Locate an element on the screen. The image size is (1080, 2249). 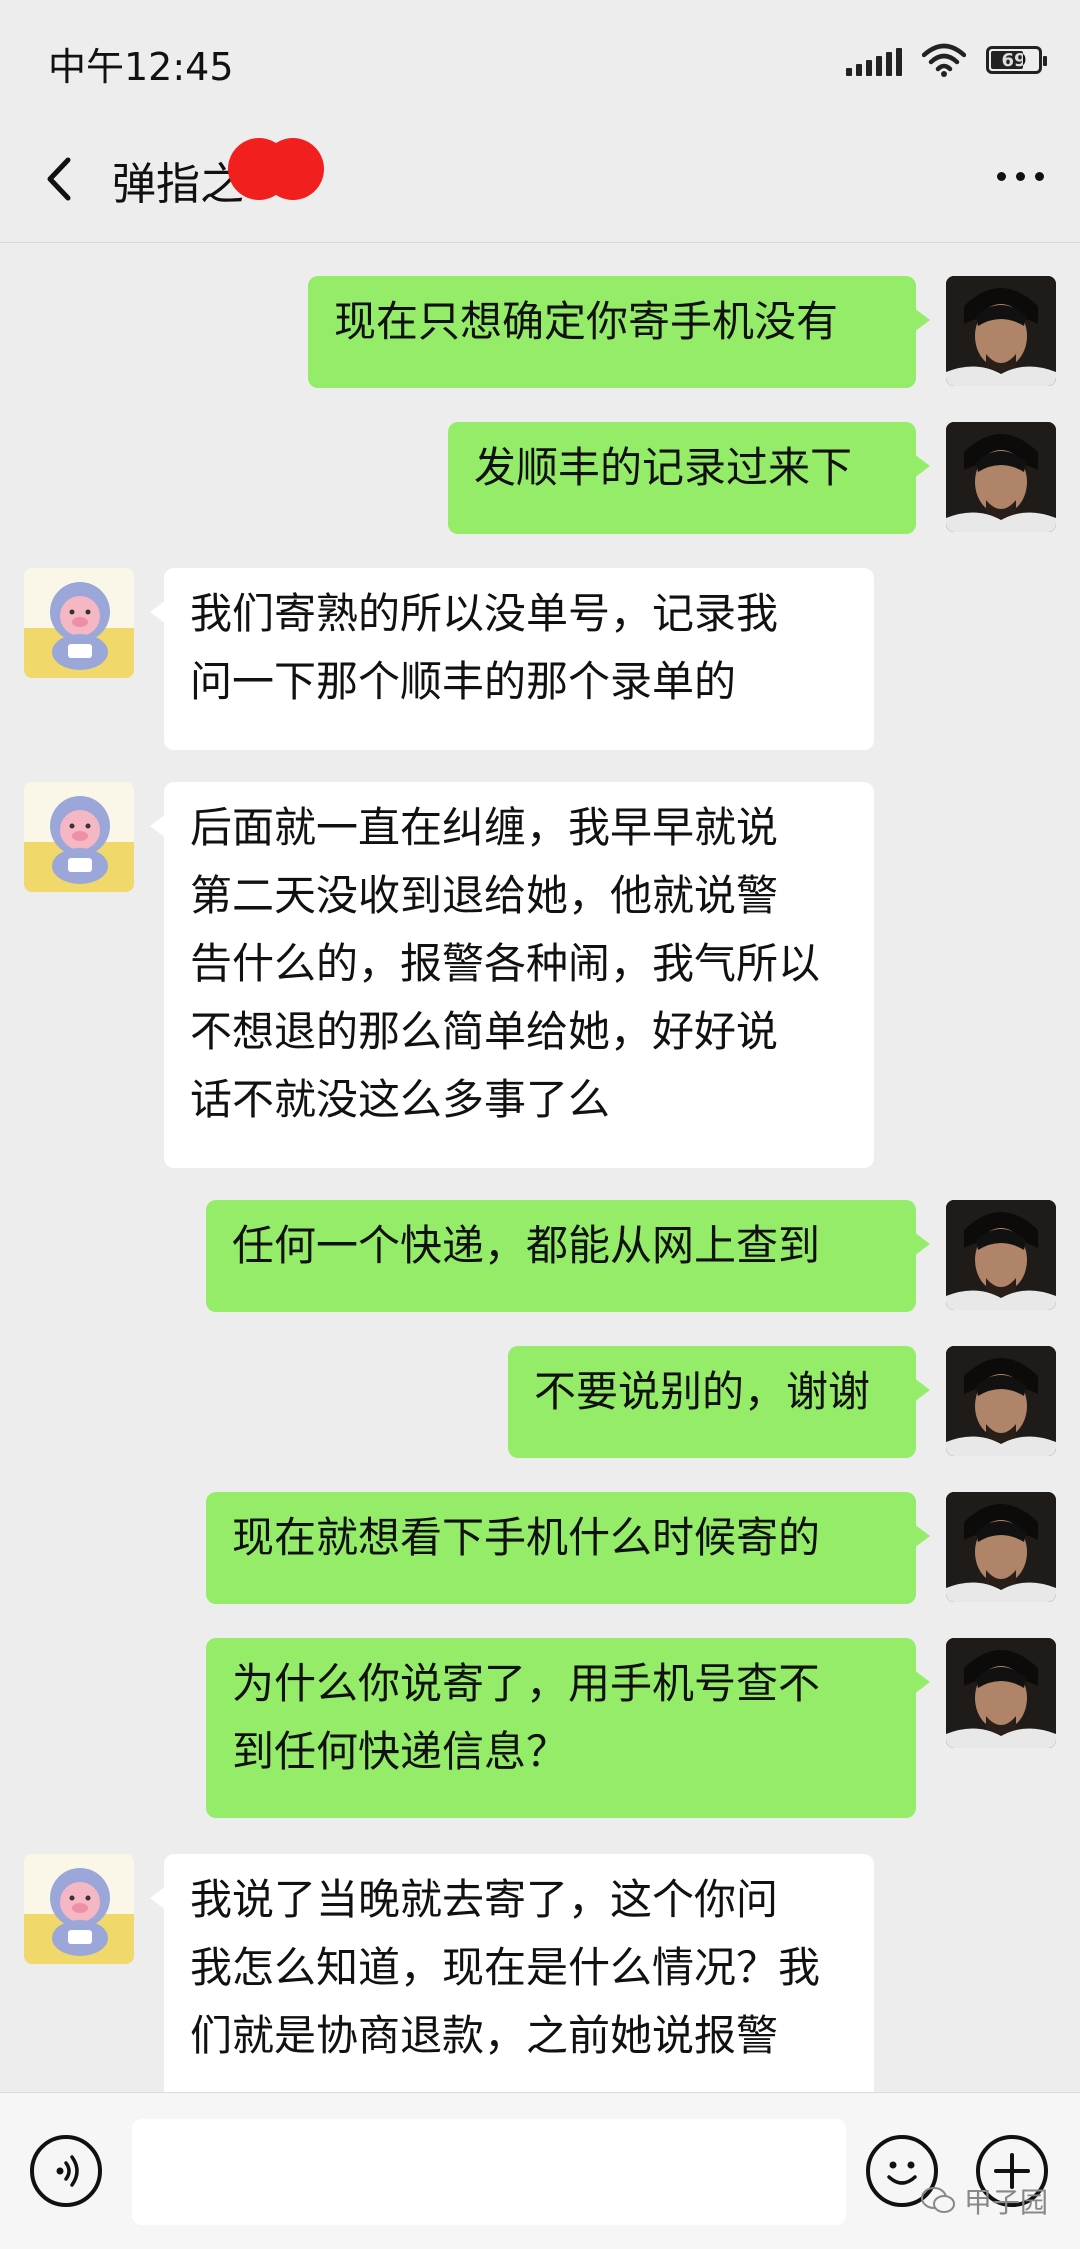
battery-icon: 69 is located at coordinates (1016, 60).